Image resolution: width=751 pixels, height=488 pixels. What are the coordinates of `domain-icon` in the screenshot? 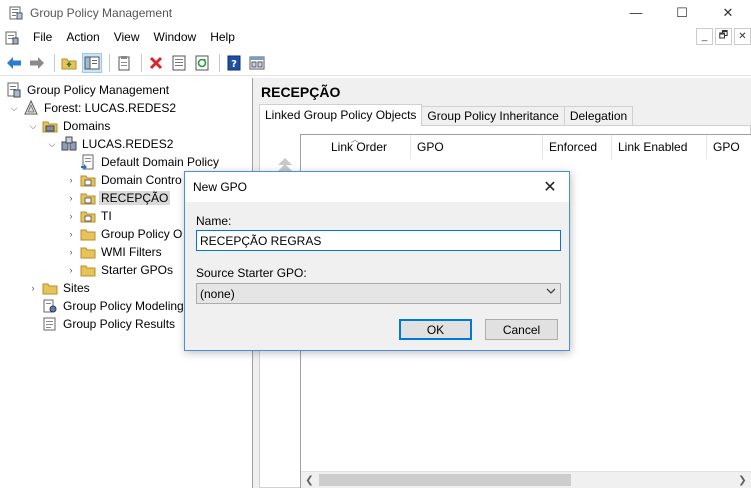 It's located at (69, 144).